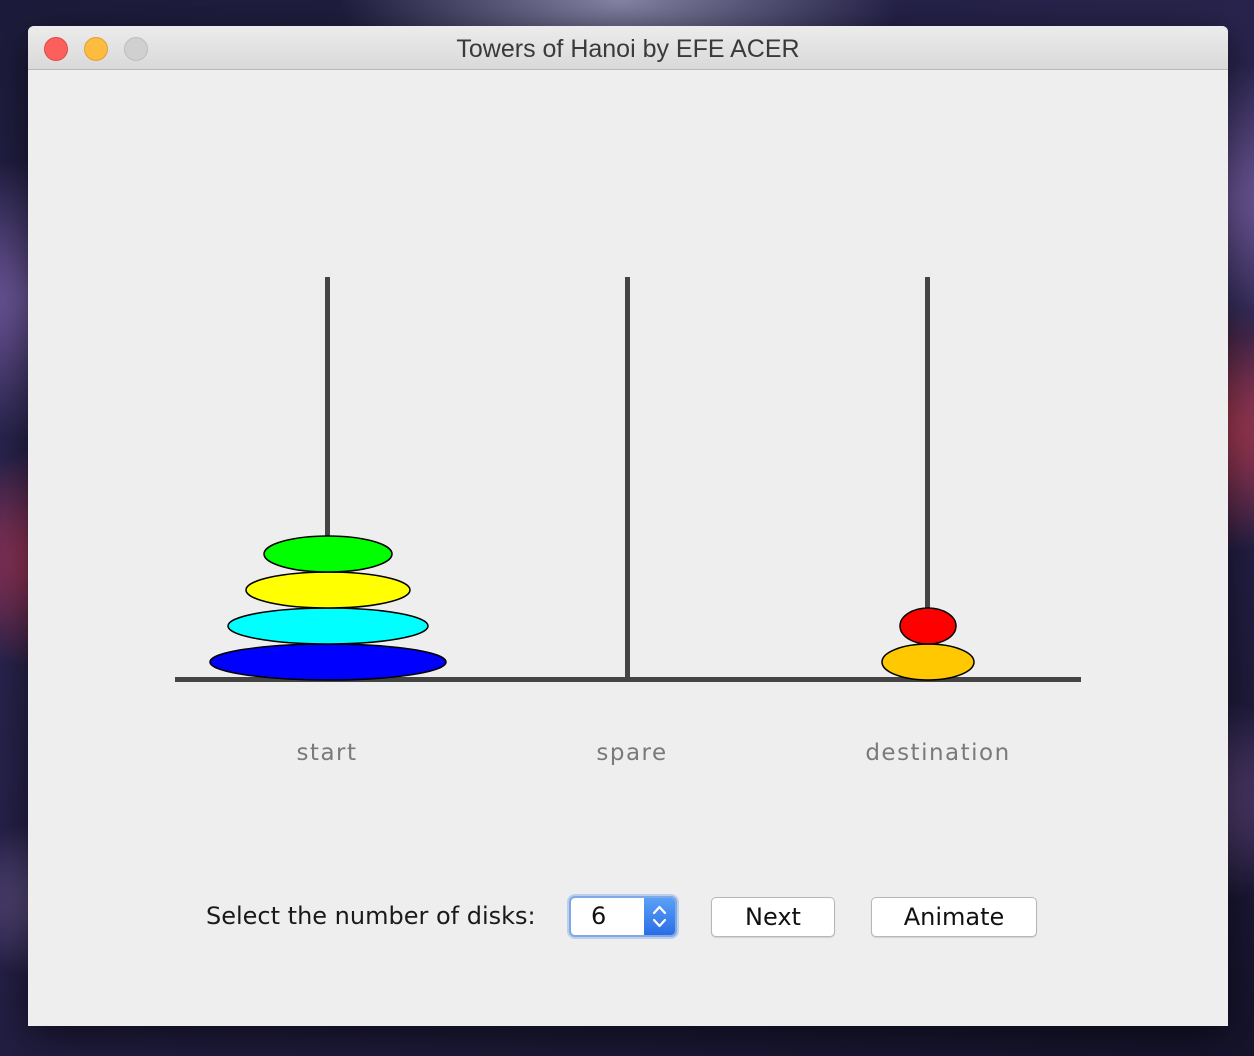  I want to click on title-bar: Towers of Hanoi by EFE ACER, so click(628, 48).